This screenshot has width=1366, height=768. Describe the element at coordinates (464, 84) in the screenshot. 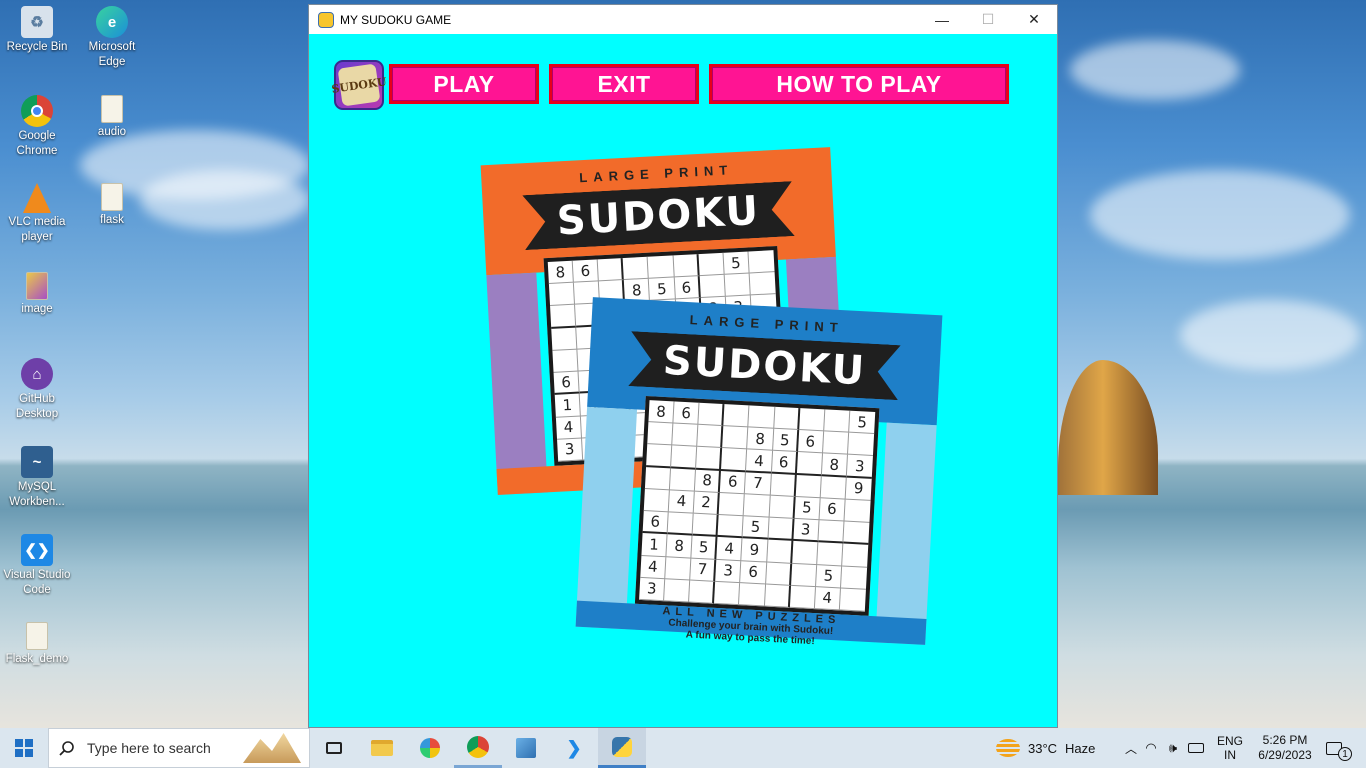

I see `play-button: PLAY` at that location.